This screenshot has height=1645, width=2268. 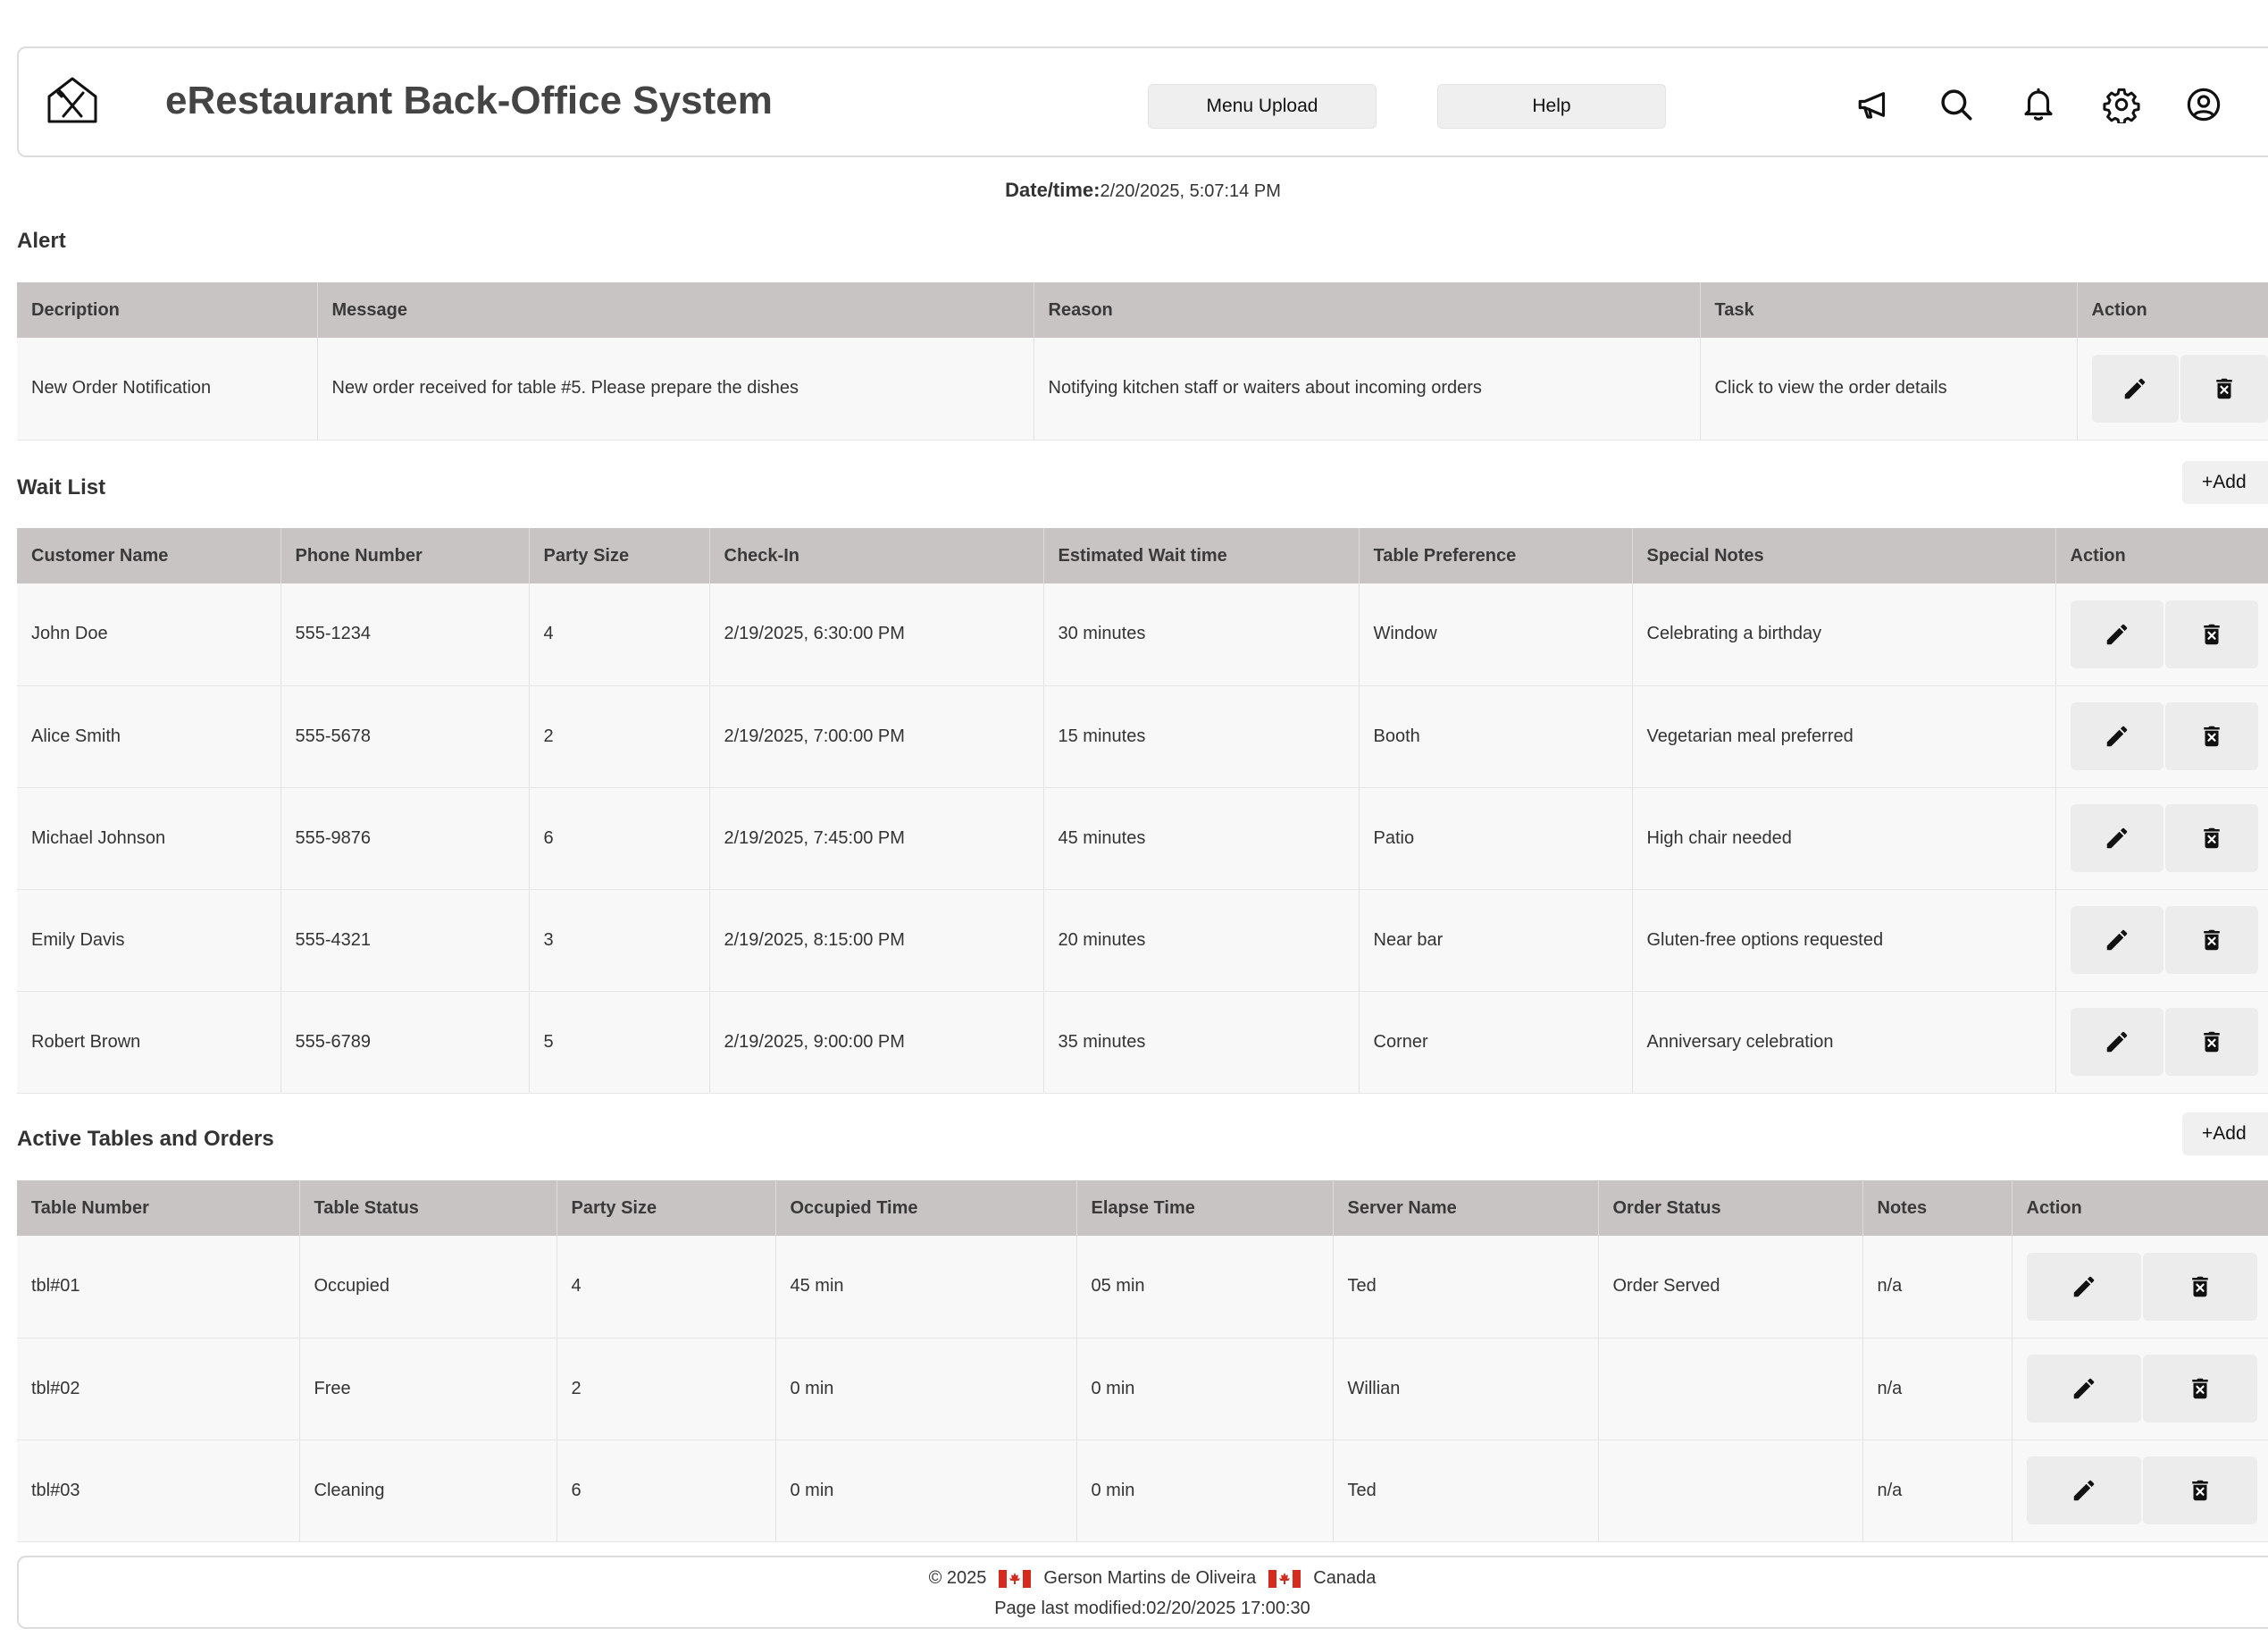 What do you see at coordinates (2172, 310) in the screenshot?
I see `column-header: Action` at bounding box center [2172, 310].